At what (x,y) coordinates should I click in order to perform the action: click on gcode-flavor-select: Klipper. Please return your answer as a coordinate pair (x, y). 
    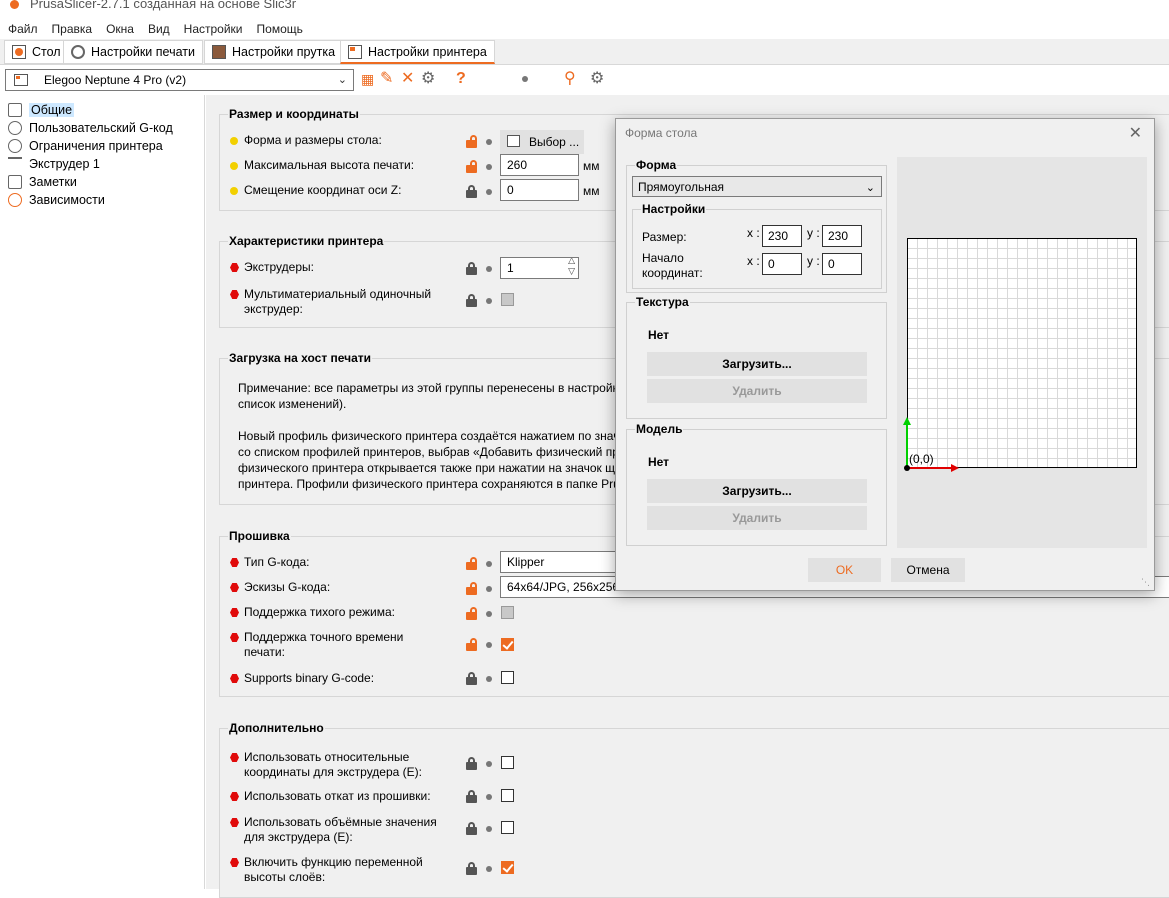
    Looking at the image, I should click on (560, 562).